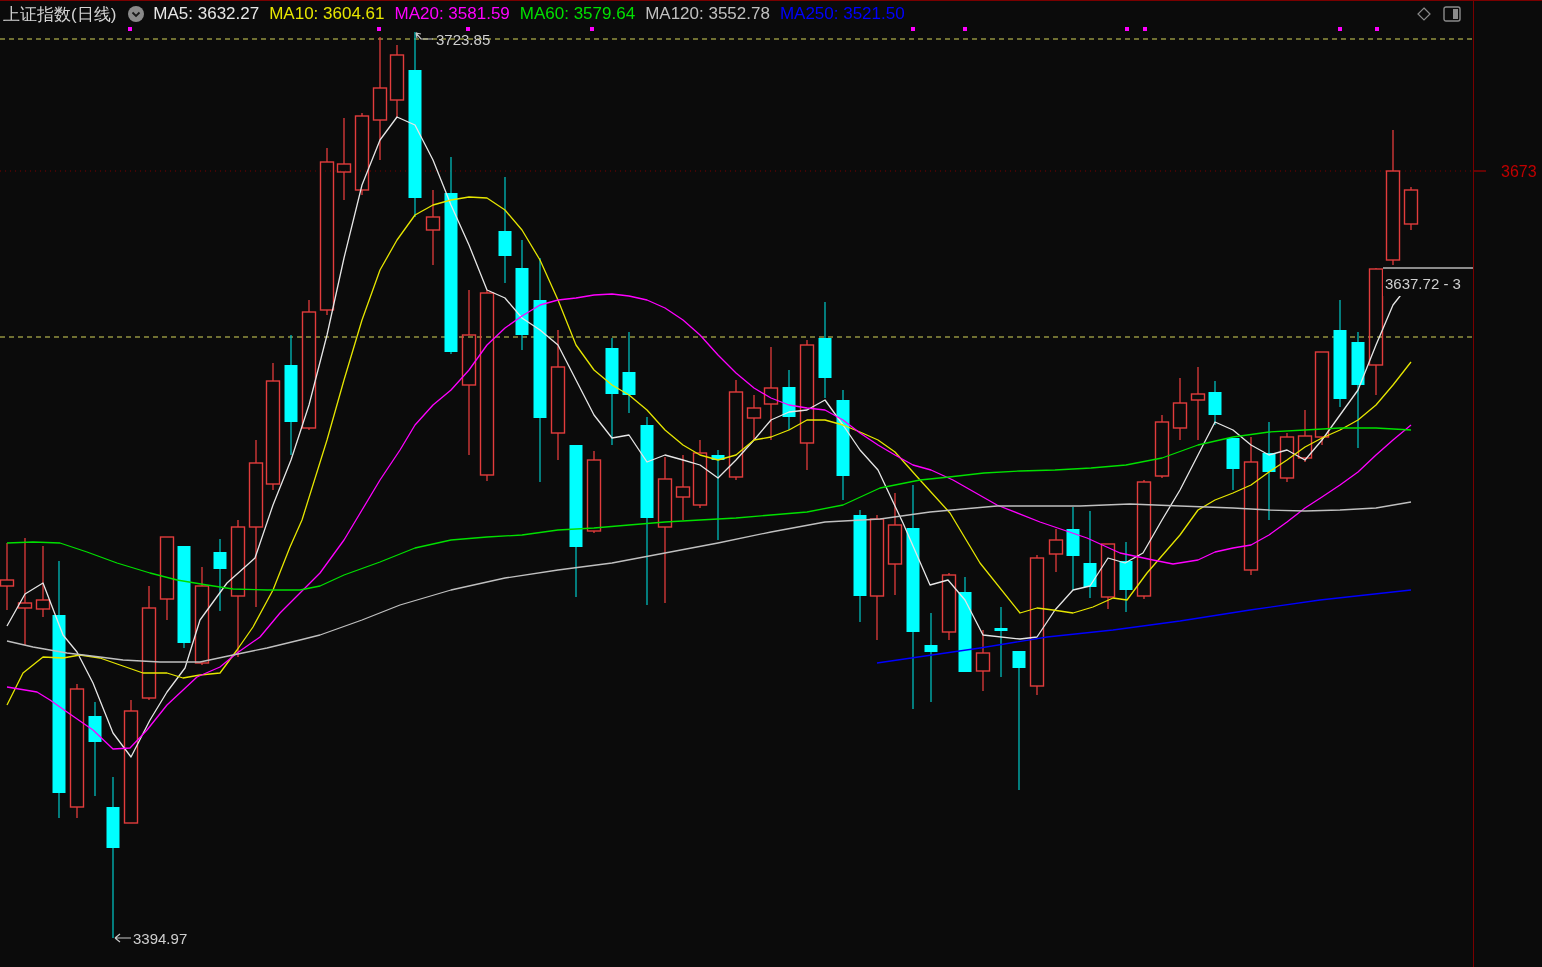 This screenshot has height=967, width=1542. I want to click on chart-title: 上证指数(日线), so click(60, 14).